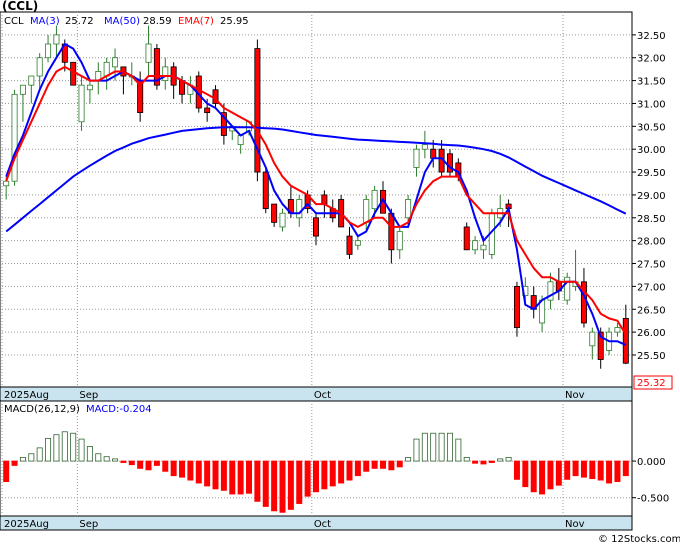  Describe the element at coordinates (322, 395) in the screenshot. I see `price-x-tick-label: Oct` at that location.